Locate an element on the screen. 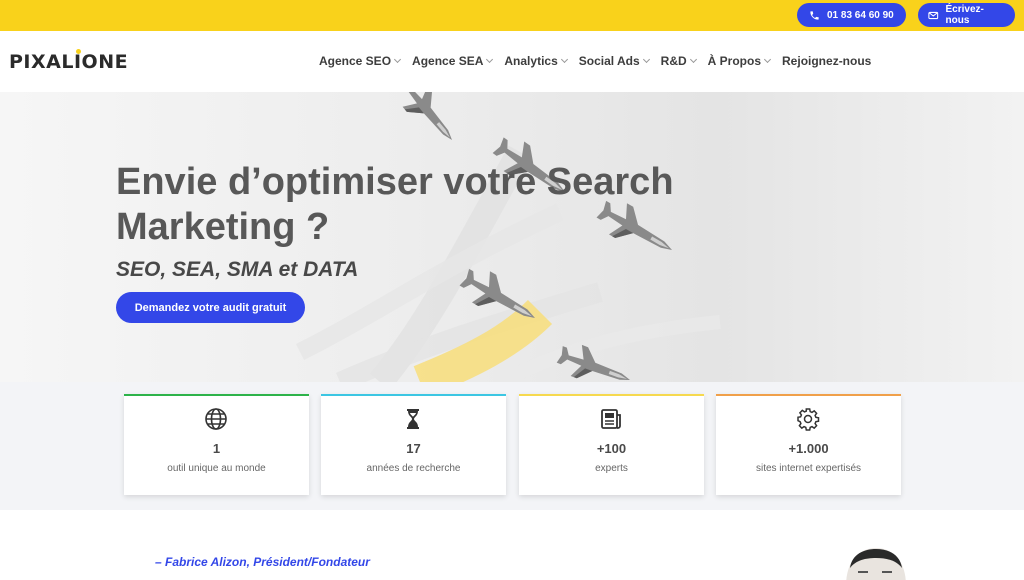  nav-item-analytics: Analytics is located at coordinates (536, 61).